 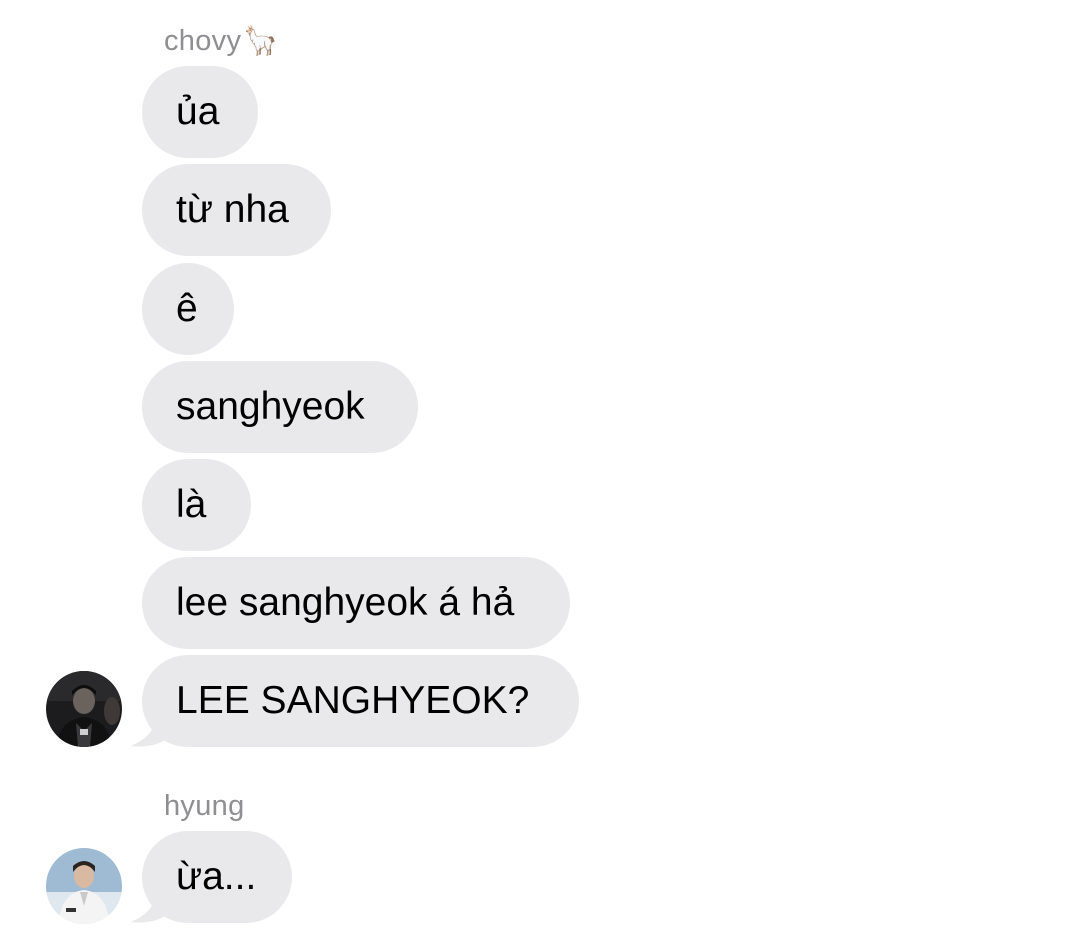 I want to click on sender-name-hyung: hyung, so click(x=204, y=806).